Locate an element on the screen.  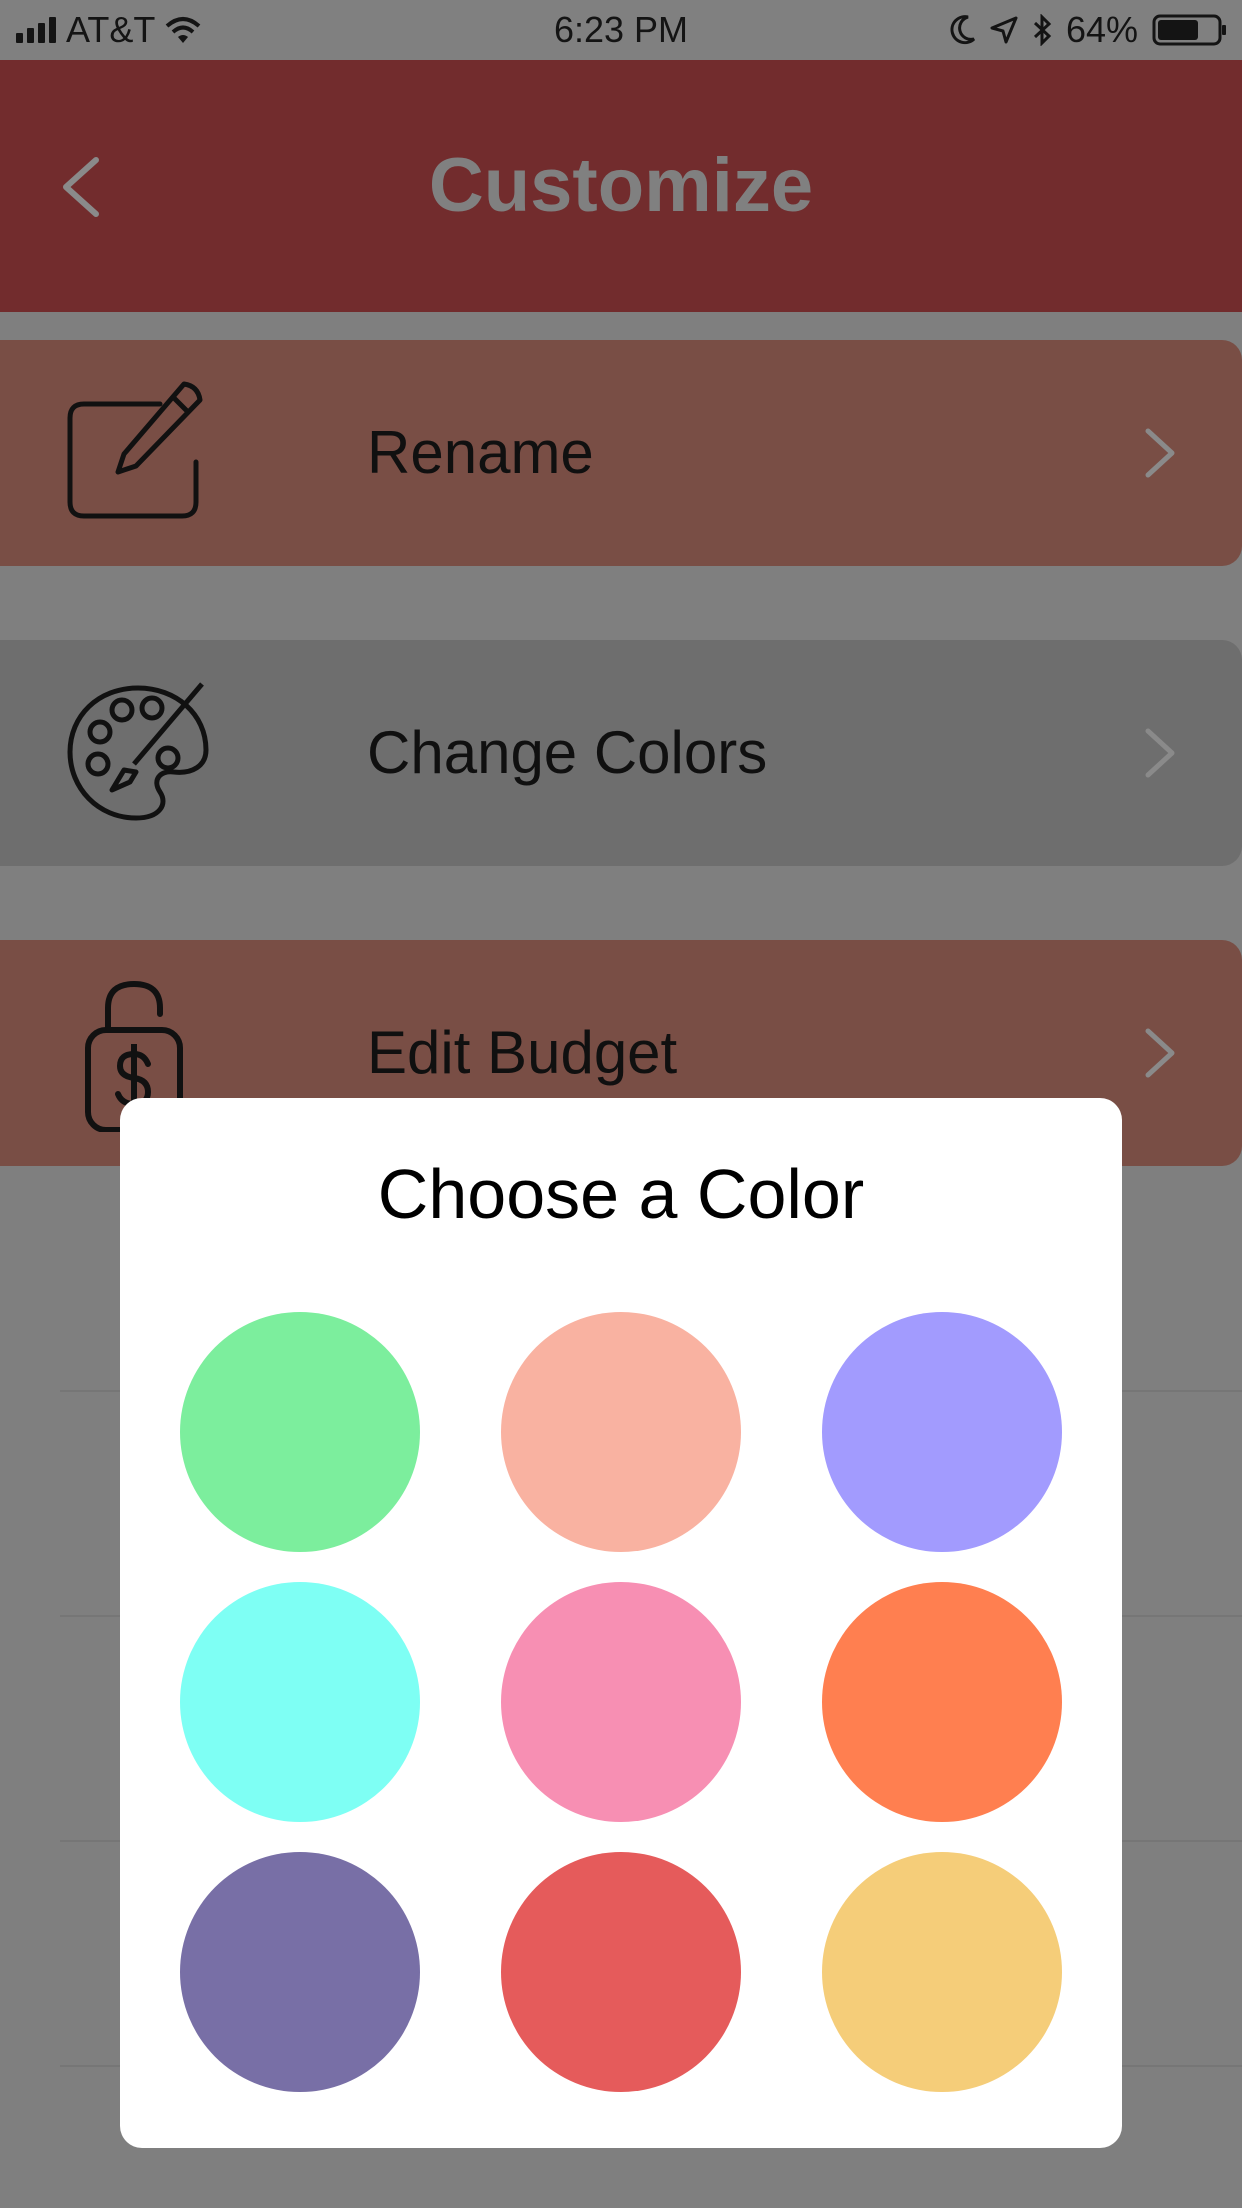
rename-row: Rename is located at coordinates (621, 453).